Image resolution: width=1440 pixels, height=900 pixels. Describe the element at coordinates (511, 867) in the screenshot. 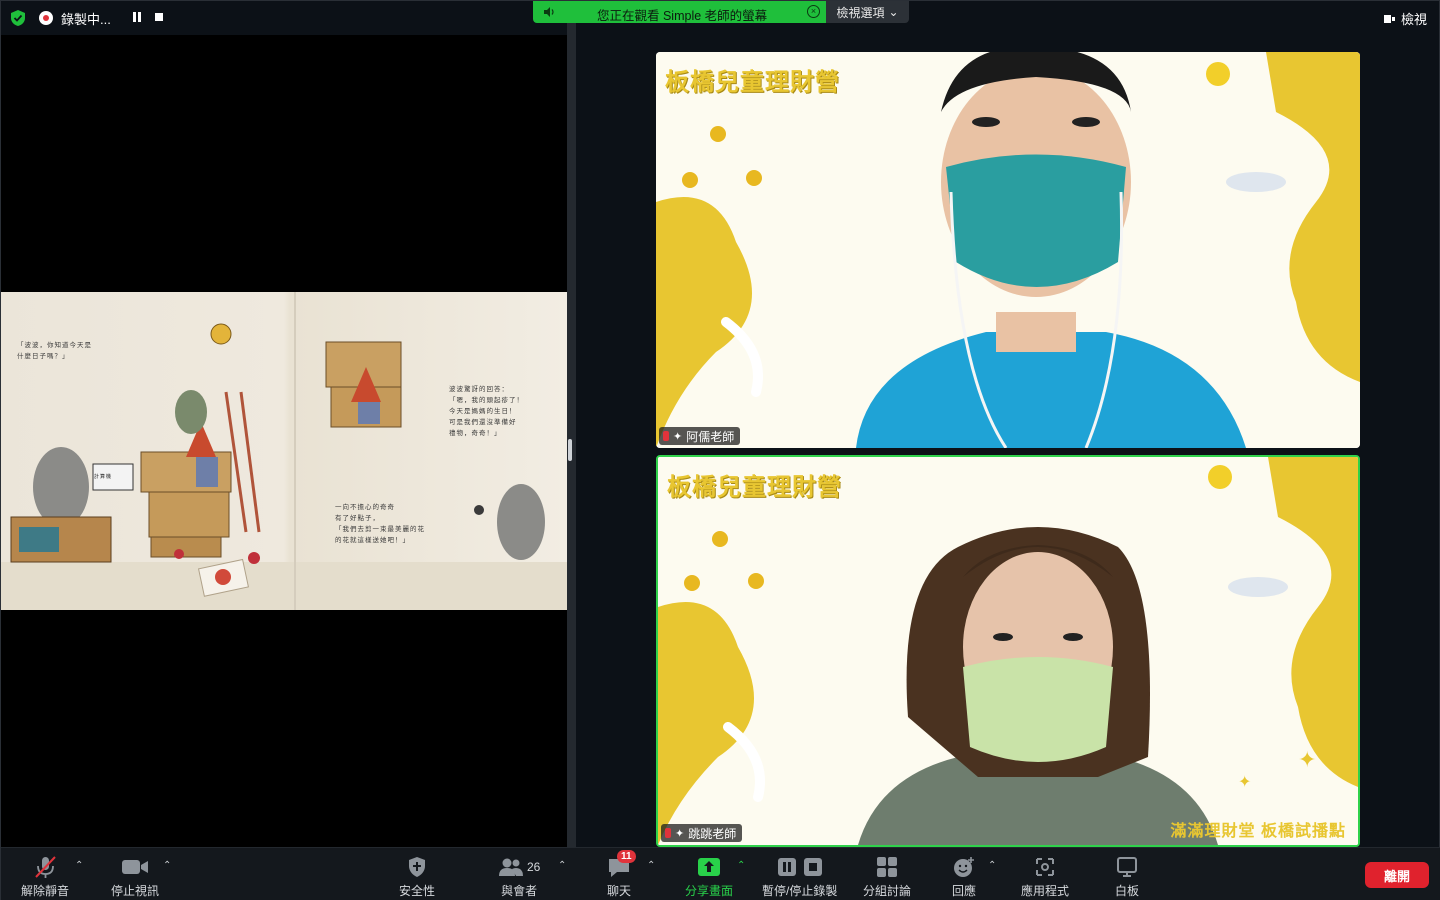

I see `participants-icon` at that location.